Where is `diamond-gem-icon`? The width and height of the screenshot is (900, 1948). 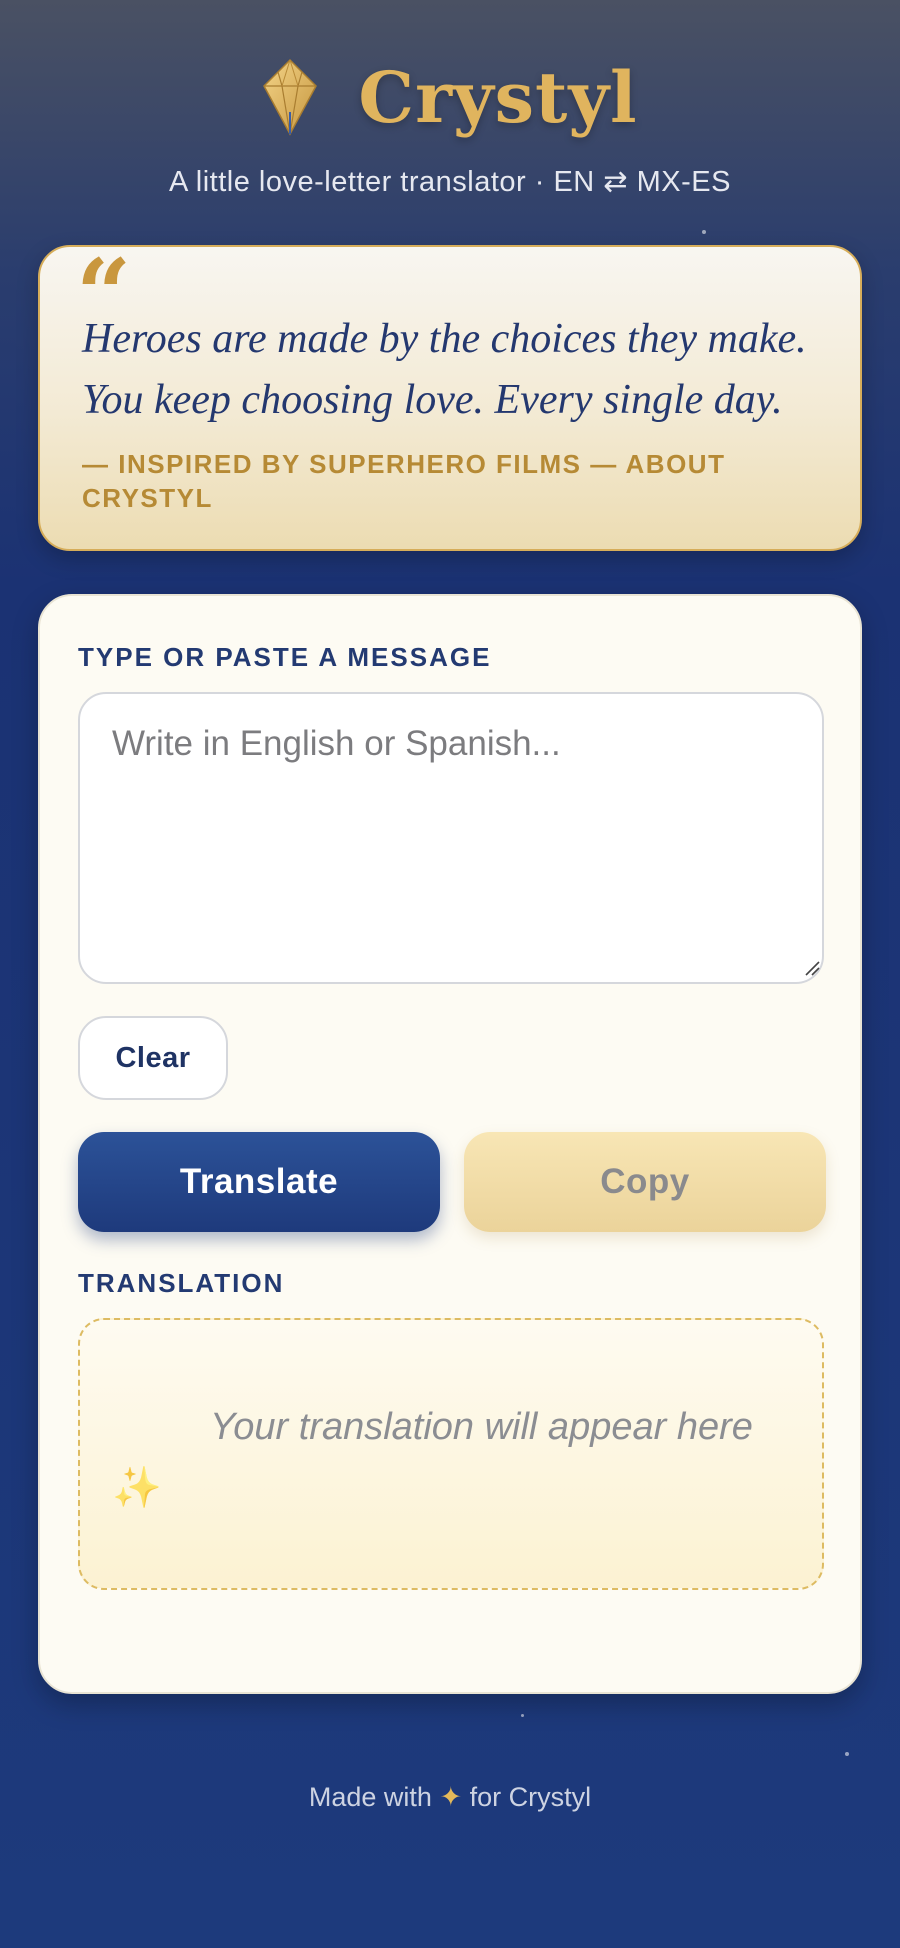 diamond-gem-icon is located at coordinates (290, 97).